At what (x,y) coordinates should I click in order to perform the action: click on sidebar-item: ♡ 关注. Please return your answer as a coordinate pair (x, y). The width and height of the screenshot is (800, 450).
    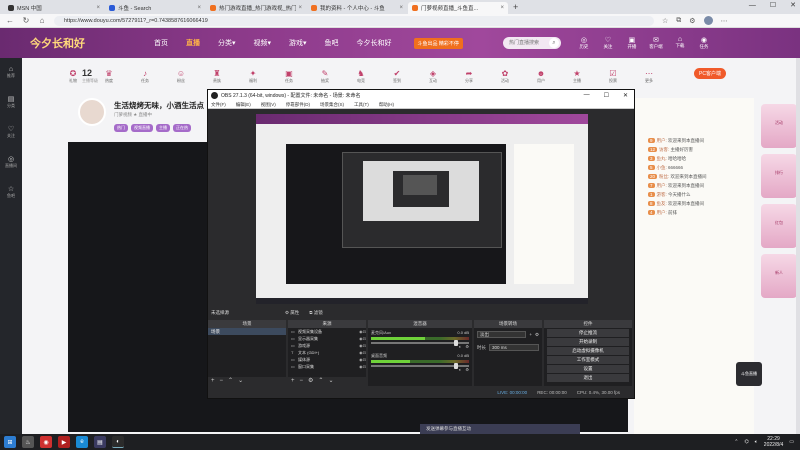
    Looking at the image, I should click on (11, 132).